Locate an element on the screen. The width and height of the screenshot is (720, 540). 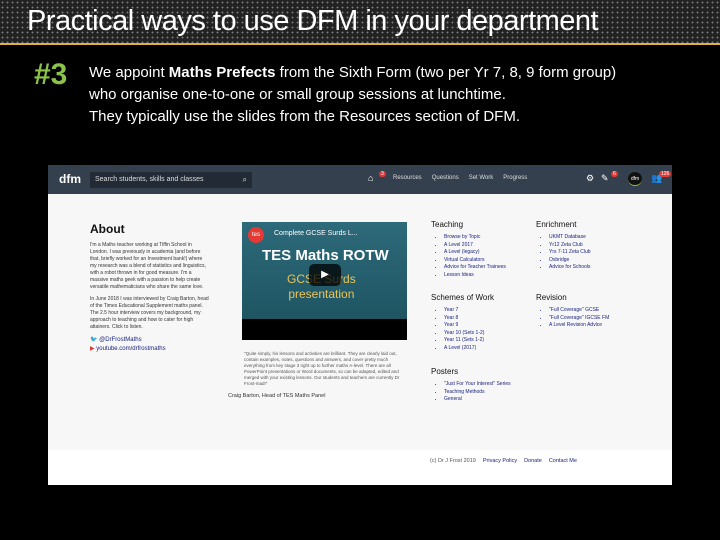
youtube-link: ▶ youtube.com/drfrostmaths is located at coordinates (150, 349).